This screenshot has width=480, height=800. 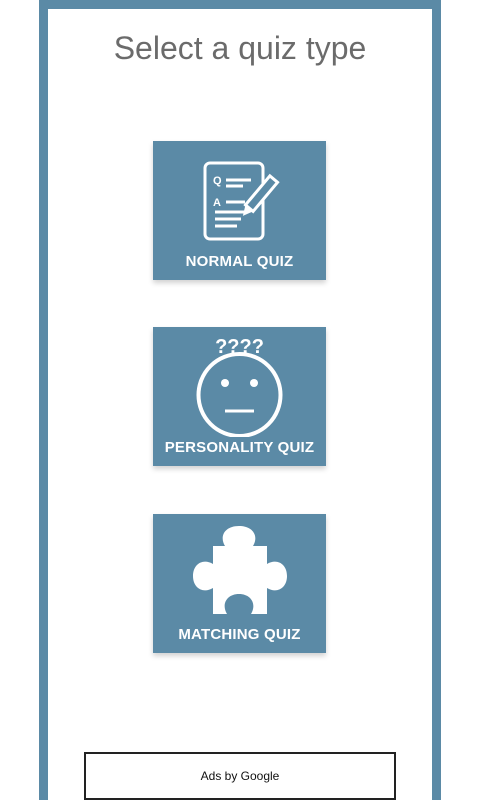 I want to click on document-pencil-icon: Q A, so click(x=241, y=201).